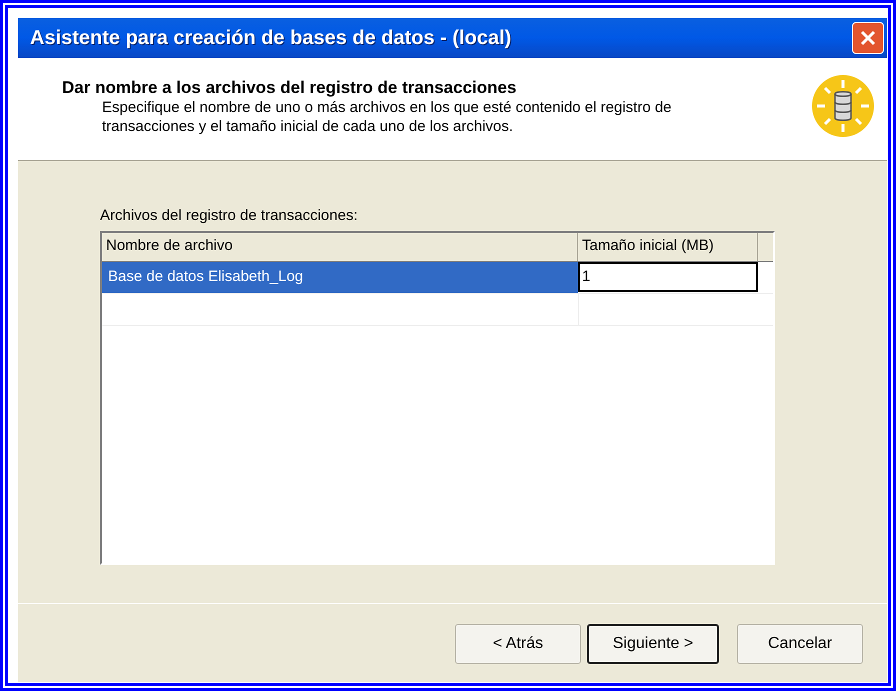 The height and width of the screenshot is (691, 896). Describe the element at coordinates (387, 117) in the screenshot. I see `header-description: Especifique el nombre de uno o más archivos en los que esté contenido el registro de transacciones y el tamaño inicial de cada uno de los archivos.` at that location.